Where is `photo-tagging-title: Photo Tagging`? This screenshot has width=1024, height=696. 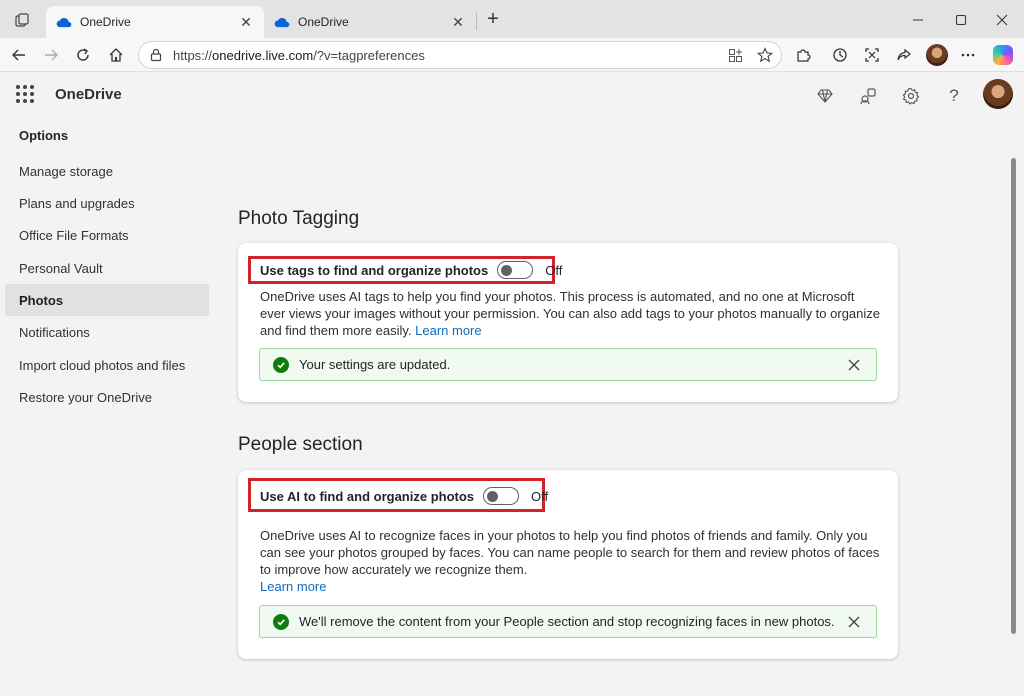
photo-tagging-title: Photo Tagging is located at coordinates (299, 218).